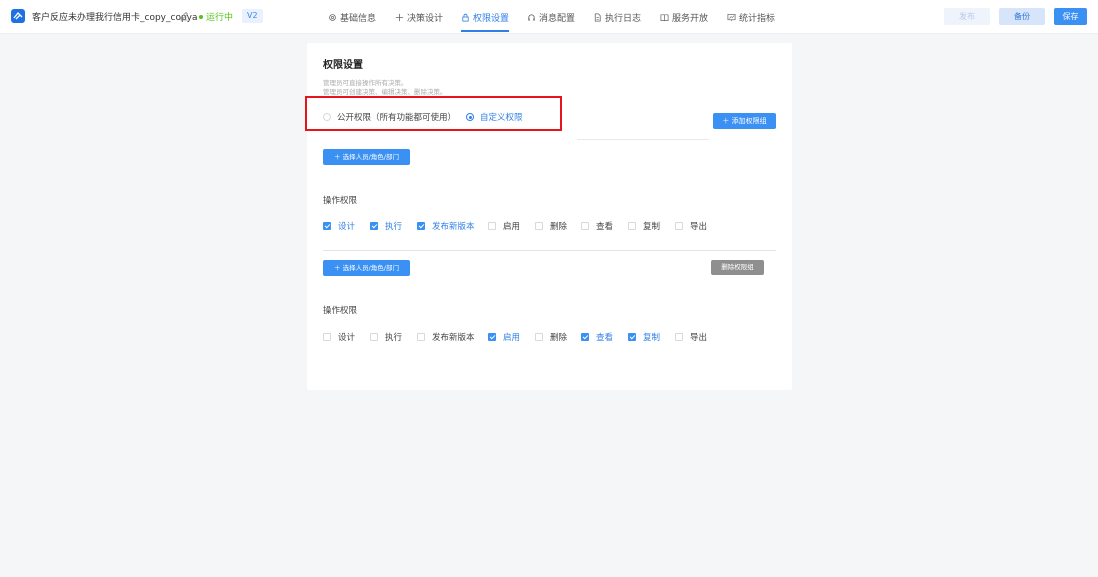  What do you see at coordinates (470, 117) in the screenshot?
I see `radio-circle` at bounding box center [470, 117].